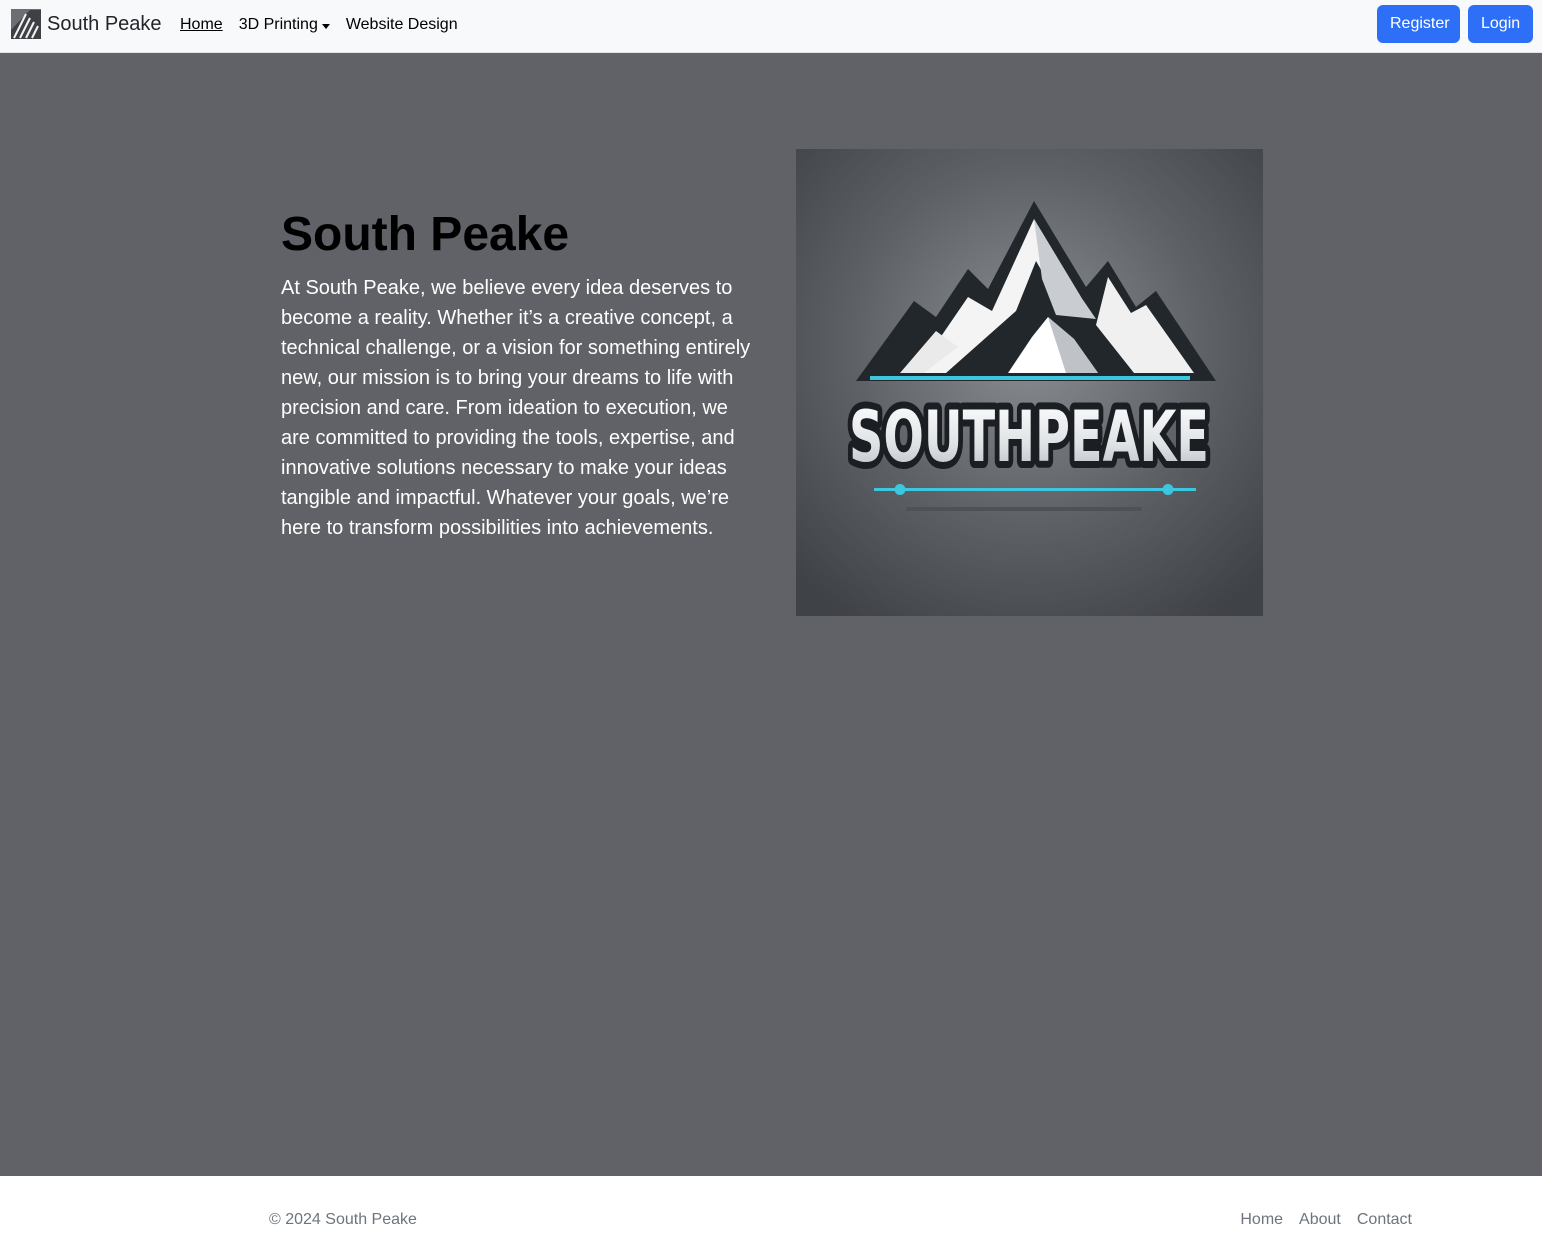  I want to click on mountain-logo-icon, so click(26, 24).